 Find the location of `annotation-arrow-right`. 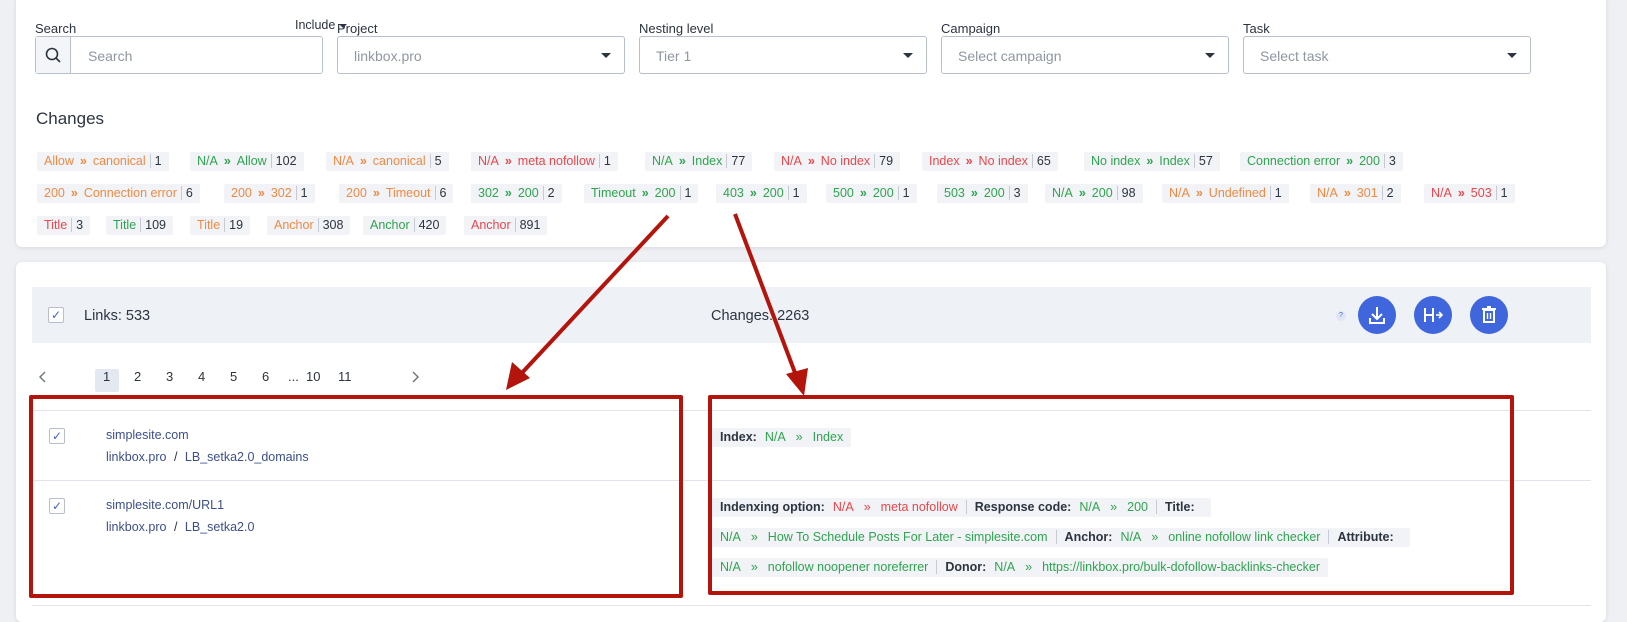

annotation-arrow-right is located at coordinates (766, 296).